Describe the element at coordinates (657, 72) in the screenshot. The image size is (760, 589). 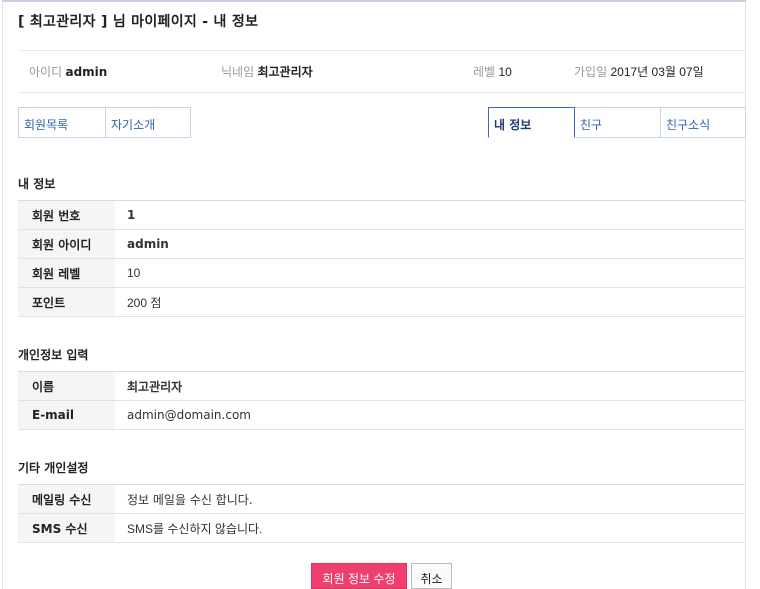
I see `summary-joined-value: 2017년 03월 07일` at that location.